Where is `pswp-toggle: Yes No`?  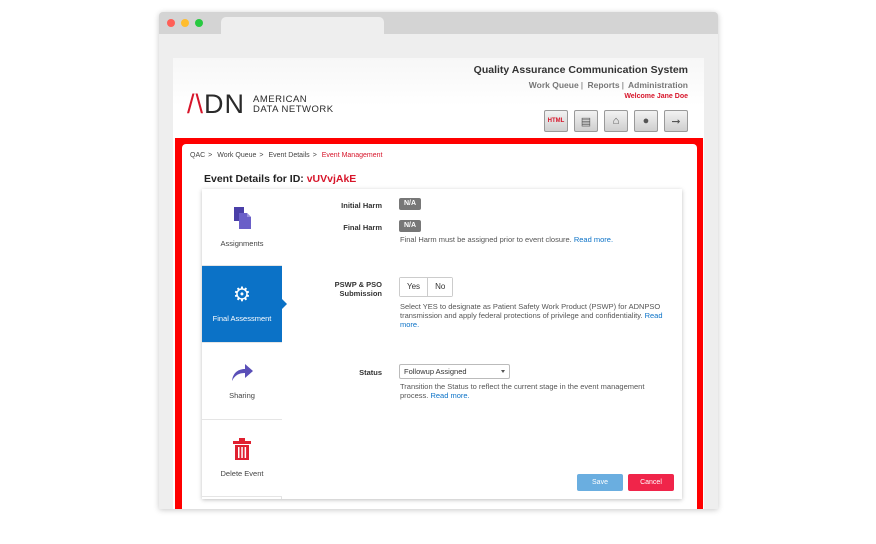 pswp-toggle: Yes No is located at coordinates (426, 287).